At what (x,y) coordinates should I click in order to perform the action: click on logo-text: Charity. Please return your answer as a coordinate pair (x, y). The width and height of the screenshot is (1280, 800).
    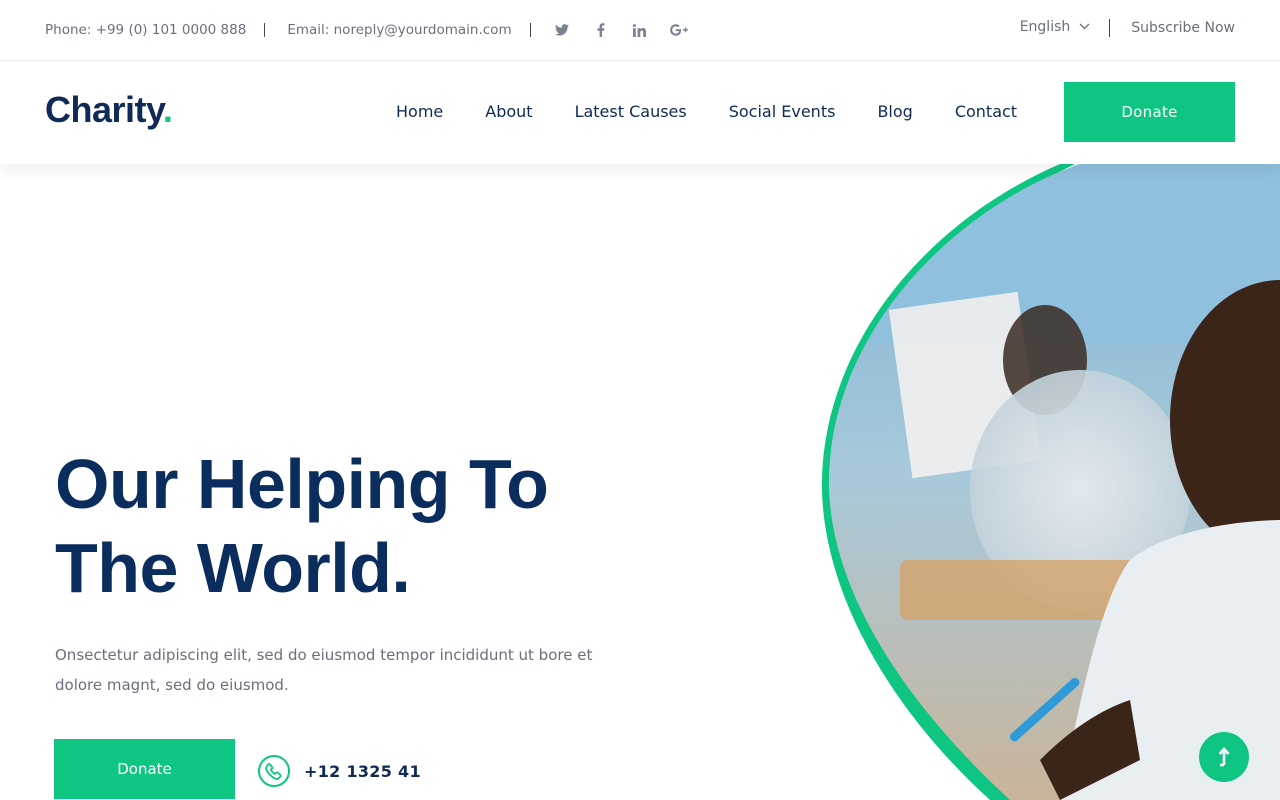
    Looking at the image, I should click on (104, 109).